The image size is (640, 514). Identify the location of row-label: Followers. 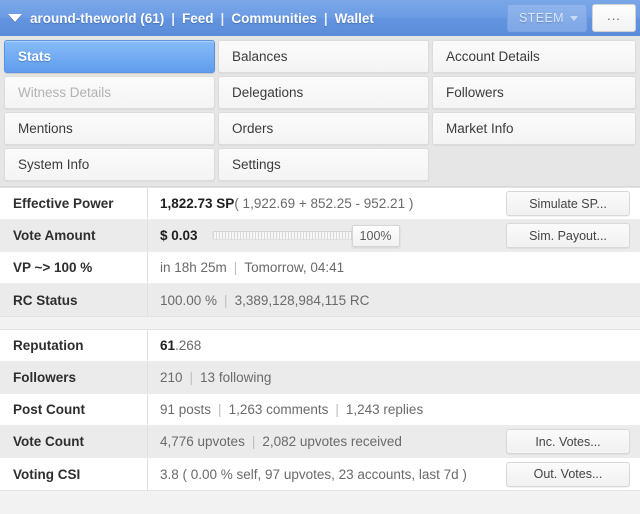
(74, 377).